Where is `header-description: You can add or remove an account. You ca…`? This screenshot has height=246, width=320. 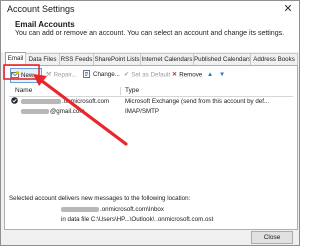 header-description: You can add or remove an account. You ca… is located at coordinates (150, 33).